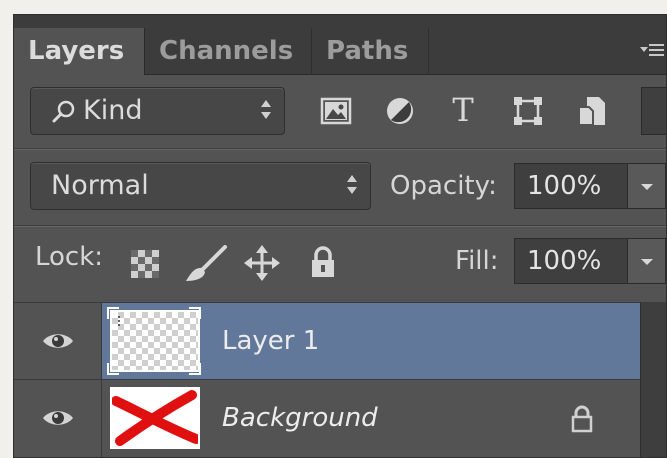 Image resolution: width=667 pixels, height=458 pixels. Describe the element at coordinates (63, 111) in the screenshot. I see `search-icon` at that location.